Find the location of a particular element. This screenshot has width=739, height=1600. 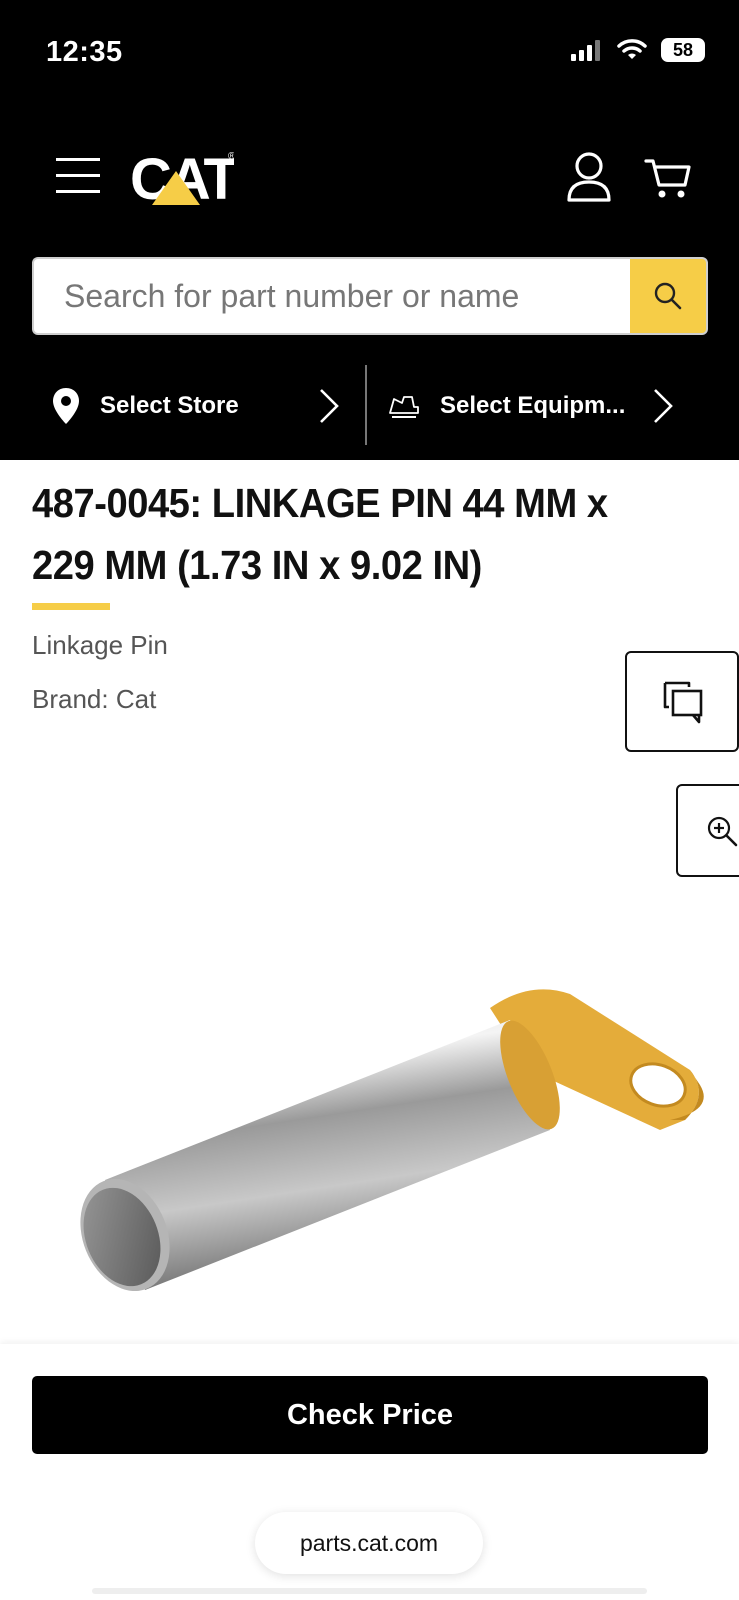

product-brand: Brand: Cat is located at coordinates (94, 699).